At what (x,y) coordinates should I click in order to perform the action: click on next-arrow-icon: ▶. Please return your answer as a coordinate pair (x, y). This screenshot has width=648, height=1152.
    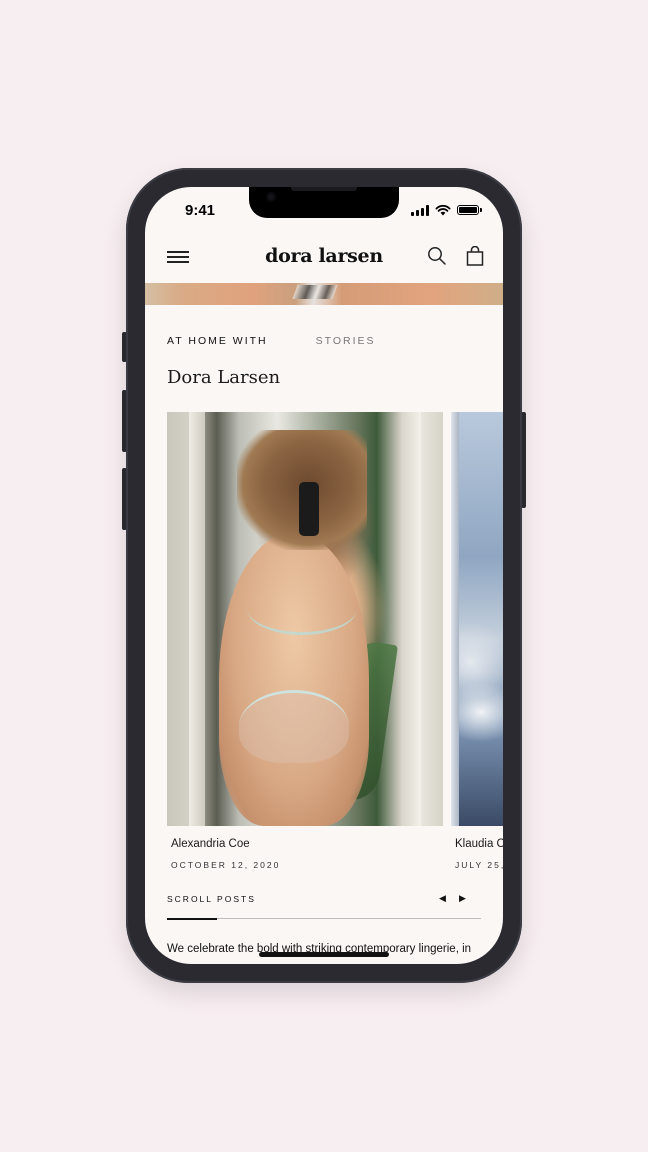
    Looking at the image, I should click on (462, 898).